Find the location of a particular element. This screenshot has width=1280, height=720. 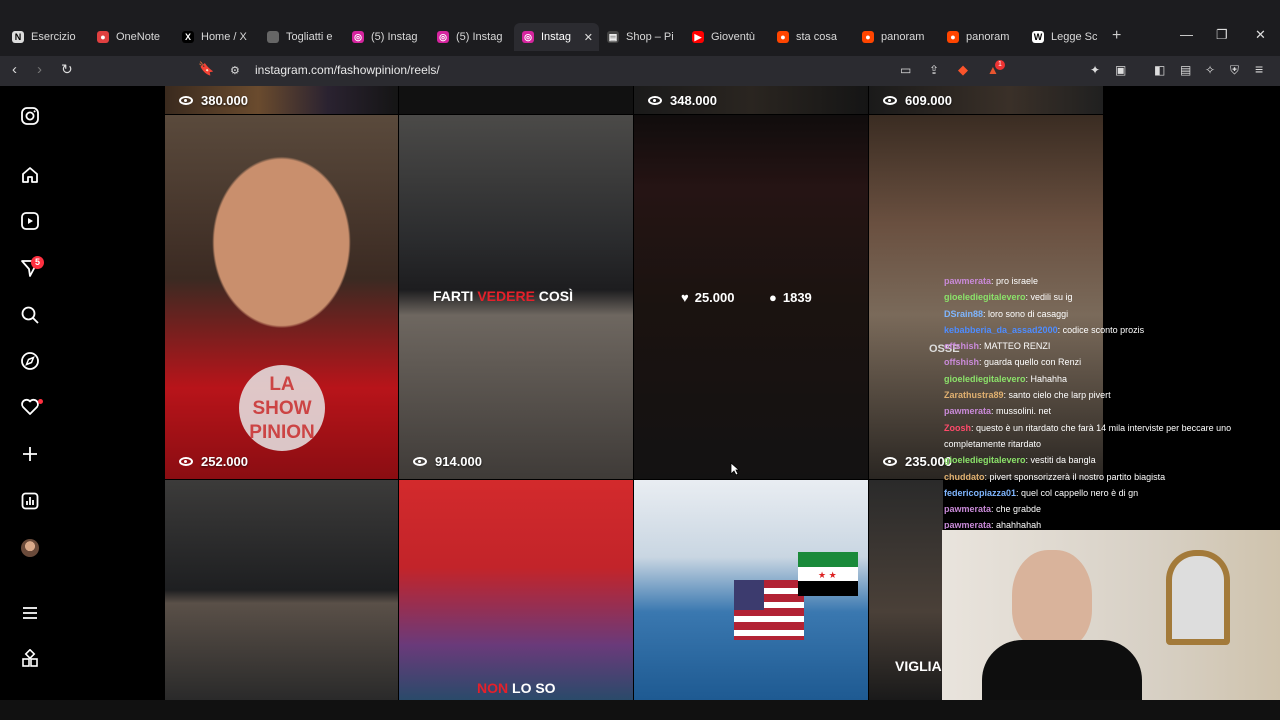

tab-label: Shop – Pi is located at coordinates (650, 37).